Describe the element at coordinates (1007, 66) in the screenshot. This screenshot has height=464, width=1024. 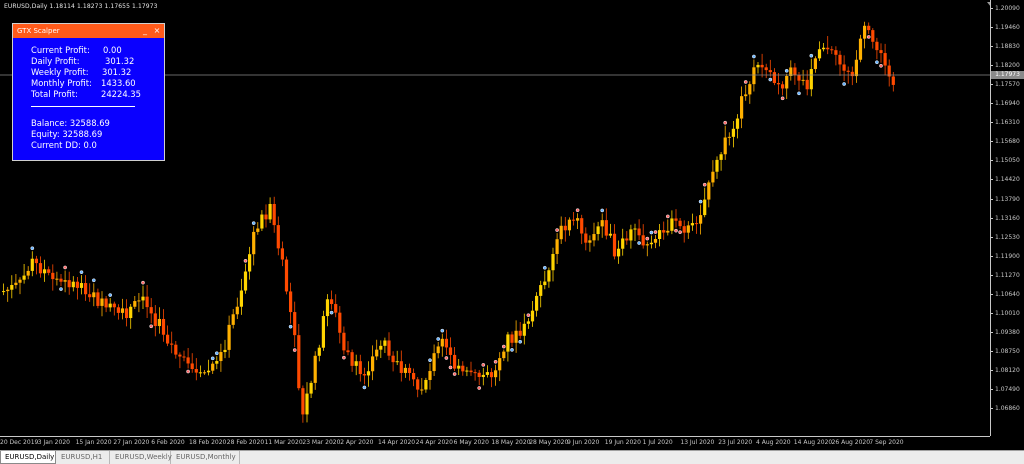
I see `price-label: 1.18200` at that location.